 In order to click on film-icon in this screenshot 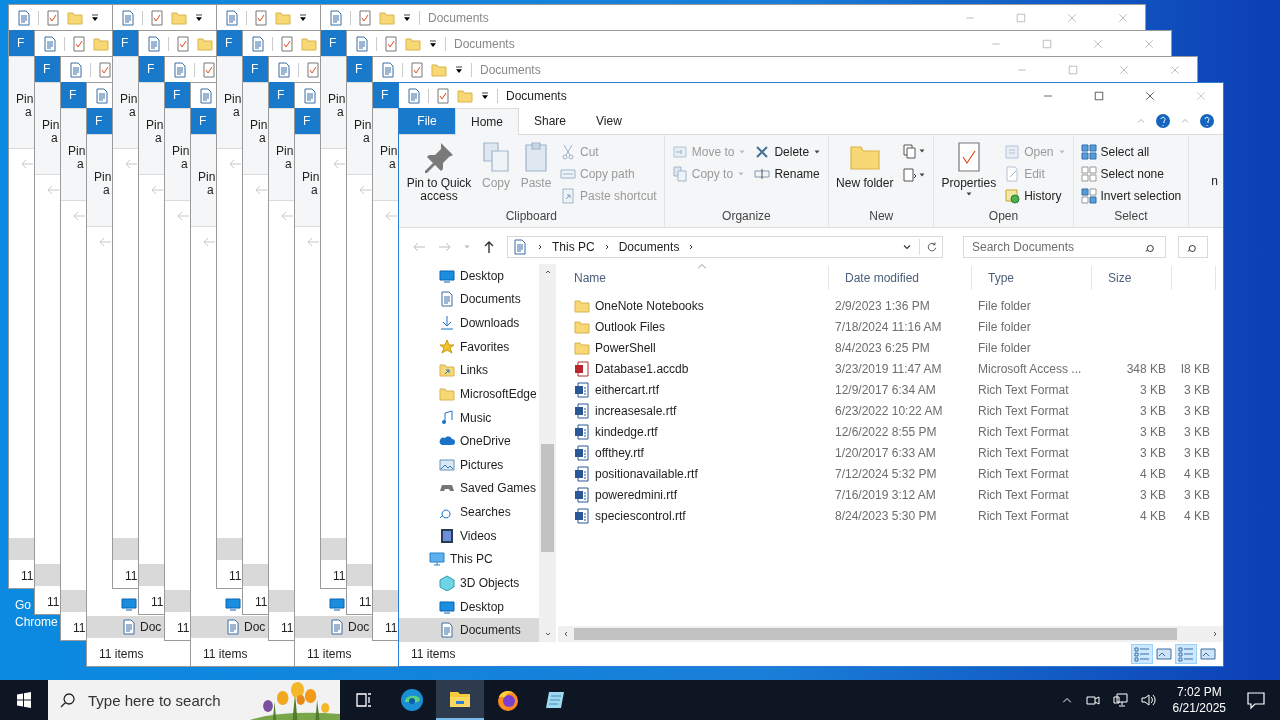, I will do `click(447, 535)`.